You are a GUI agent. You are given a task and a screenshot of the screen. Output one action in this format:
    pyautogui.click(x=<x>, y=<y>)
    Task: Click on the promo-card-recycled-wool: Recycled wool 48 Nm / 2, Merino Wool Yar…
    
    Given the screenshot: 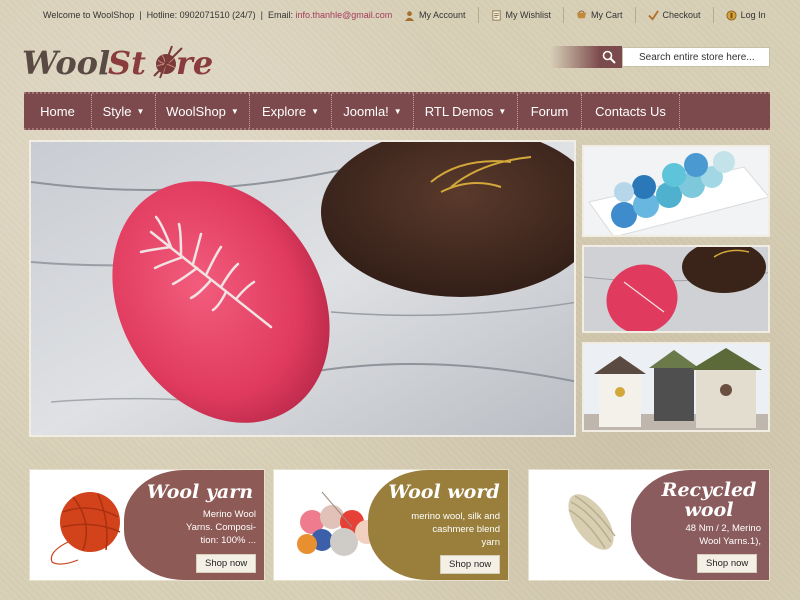 What is the action you would take?
    pyautogui.click(x=649, y=525)
    